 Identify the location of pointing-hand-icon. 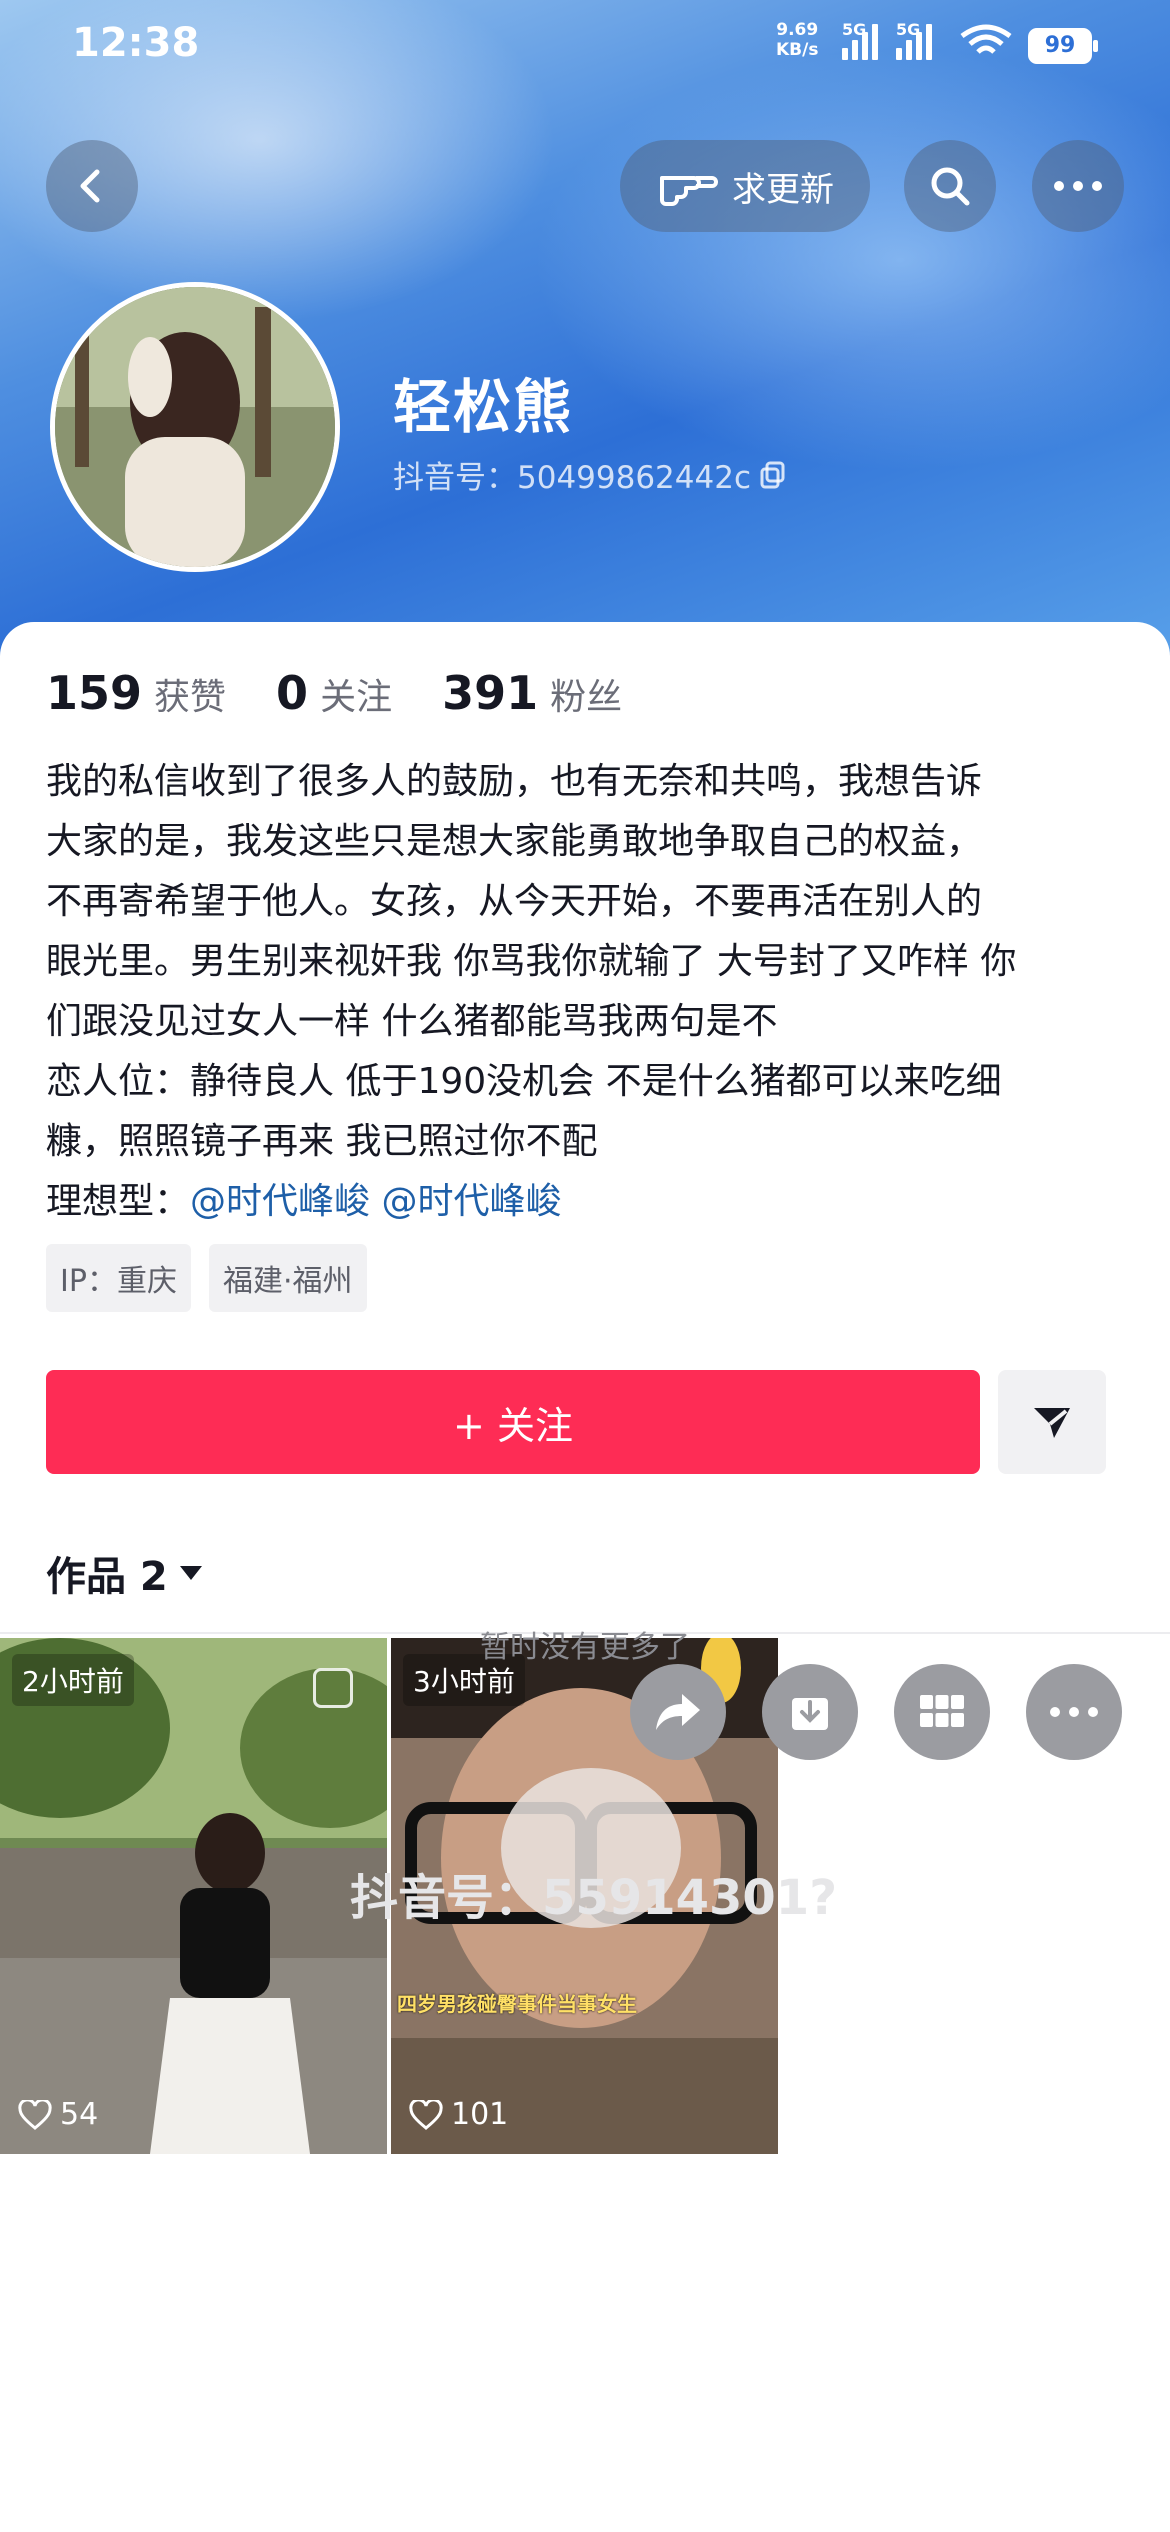
(689, 191).